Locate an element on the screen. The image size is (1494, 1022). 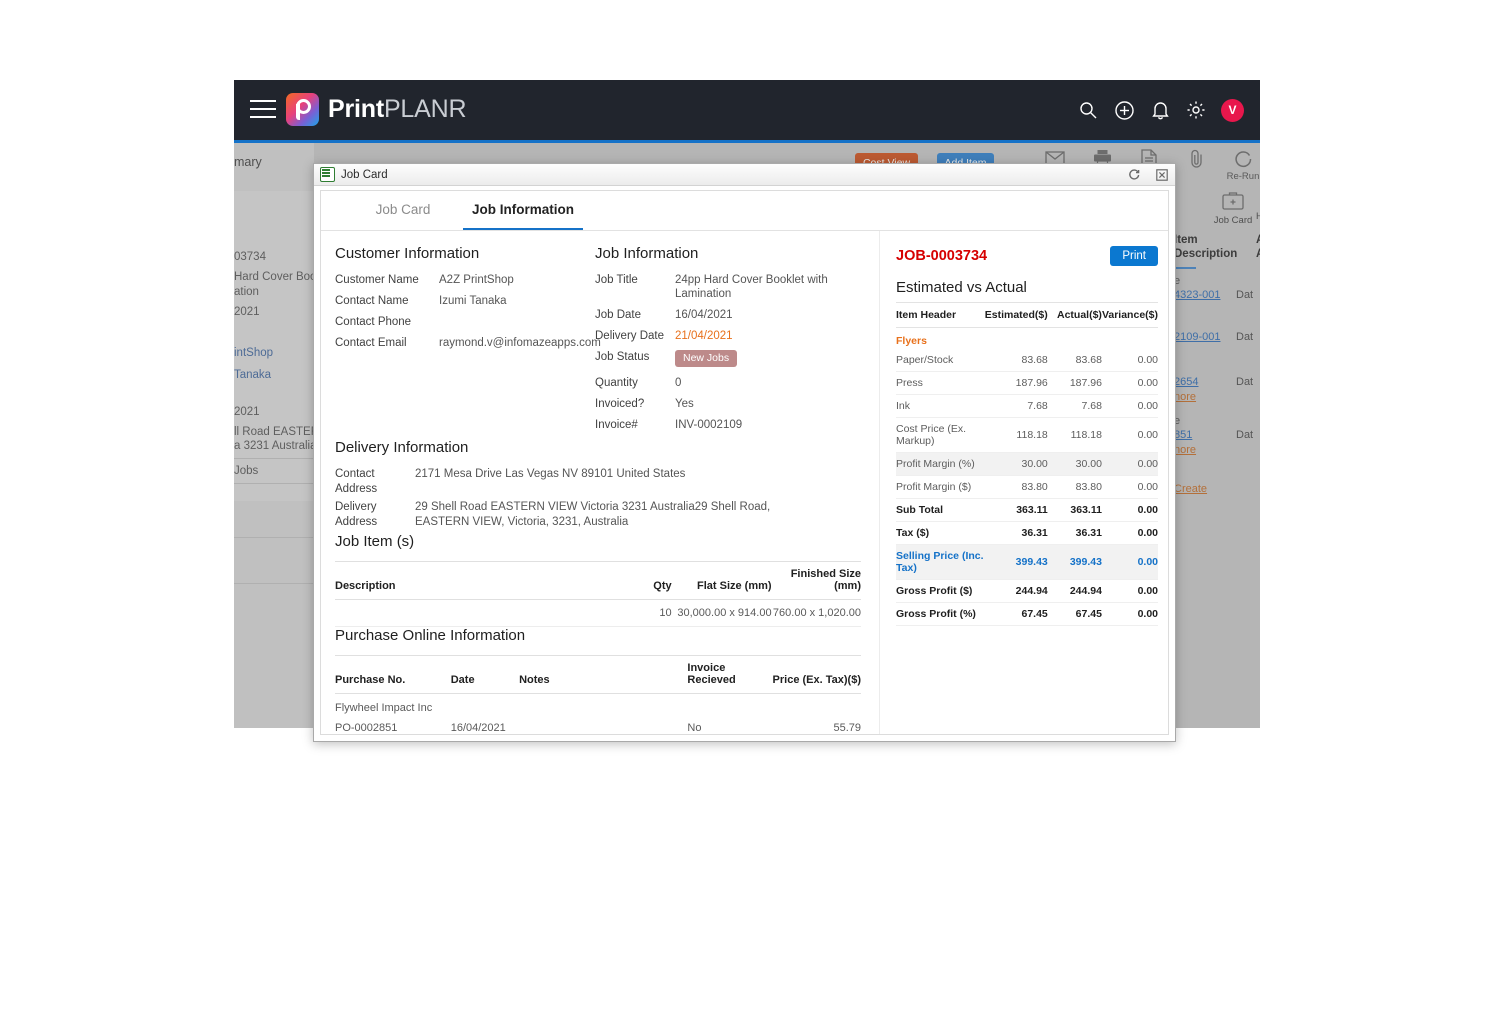
row-label: Gross Profit ($) is located at coordinates (940, 591).